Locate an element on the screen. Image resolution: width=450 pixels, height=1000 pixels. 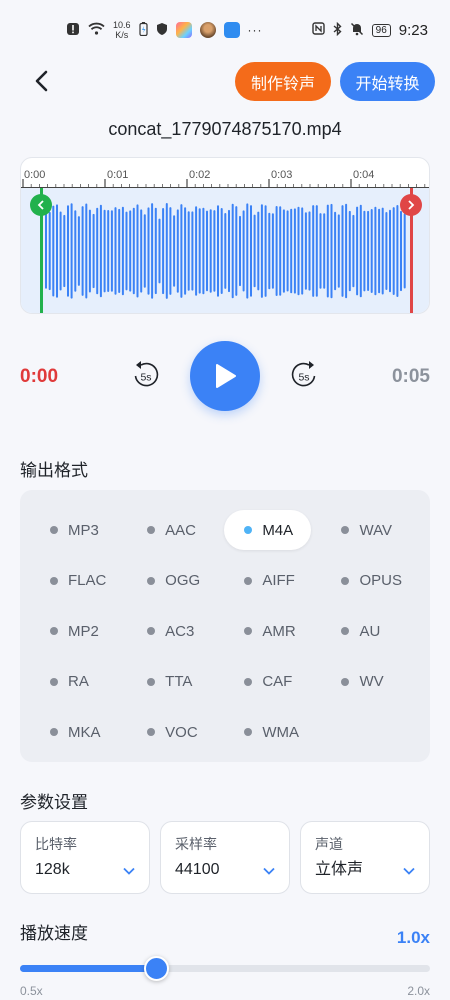
format-option-caf: CAF is located at coordinates (267, 682).